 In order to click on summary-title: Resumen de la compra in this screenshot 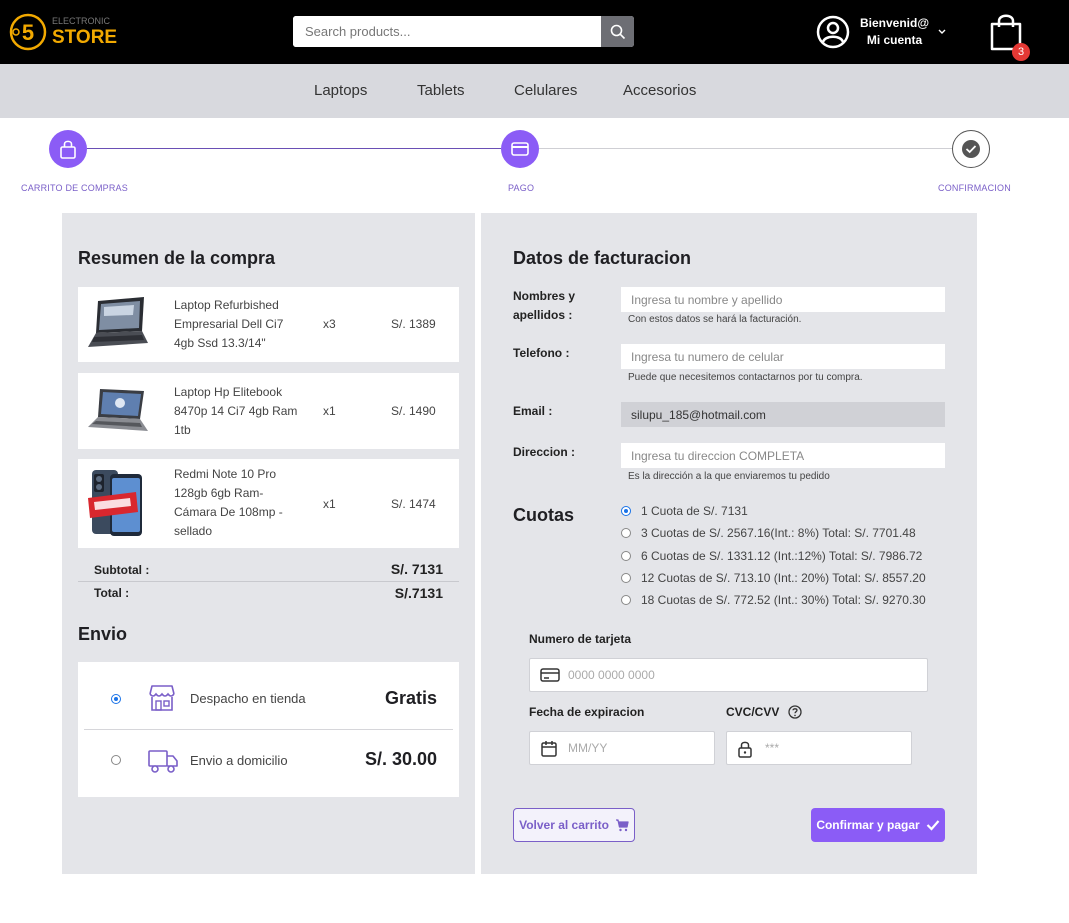, I will do `click(177, 258)`.